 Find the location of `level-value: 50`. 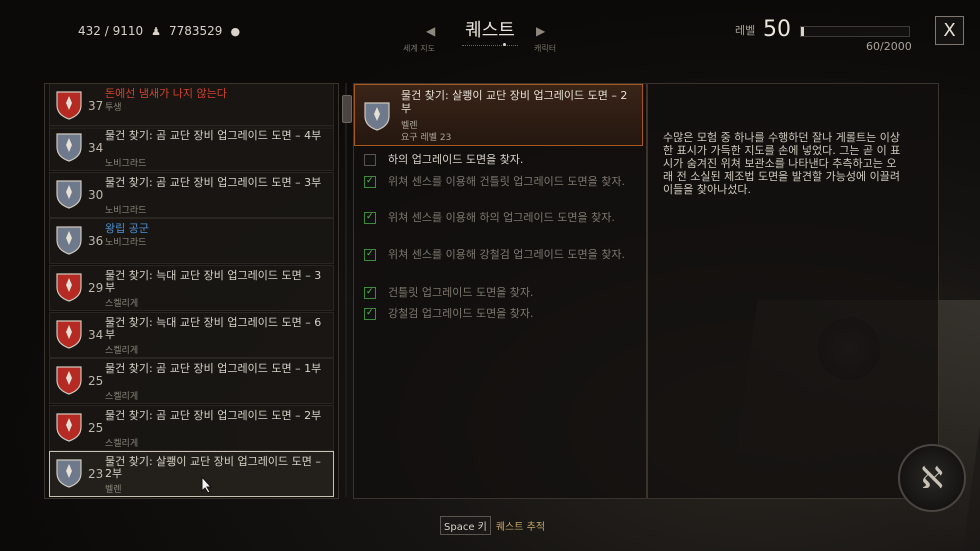

level-value: 50 is located at coordinates (777, 29).